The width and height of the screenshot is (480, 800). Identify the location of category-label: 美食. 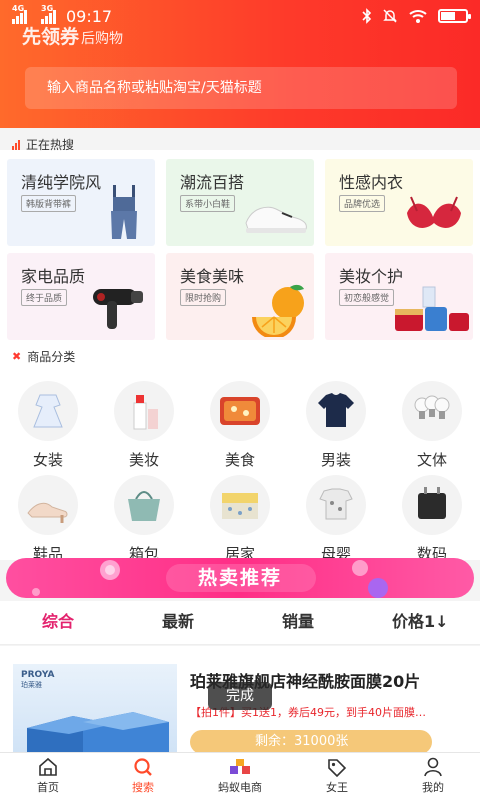
(239, 460).